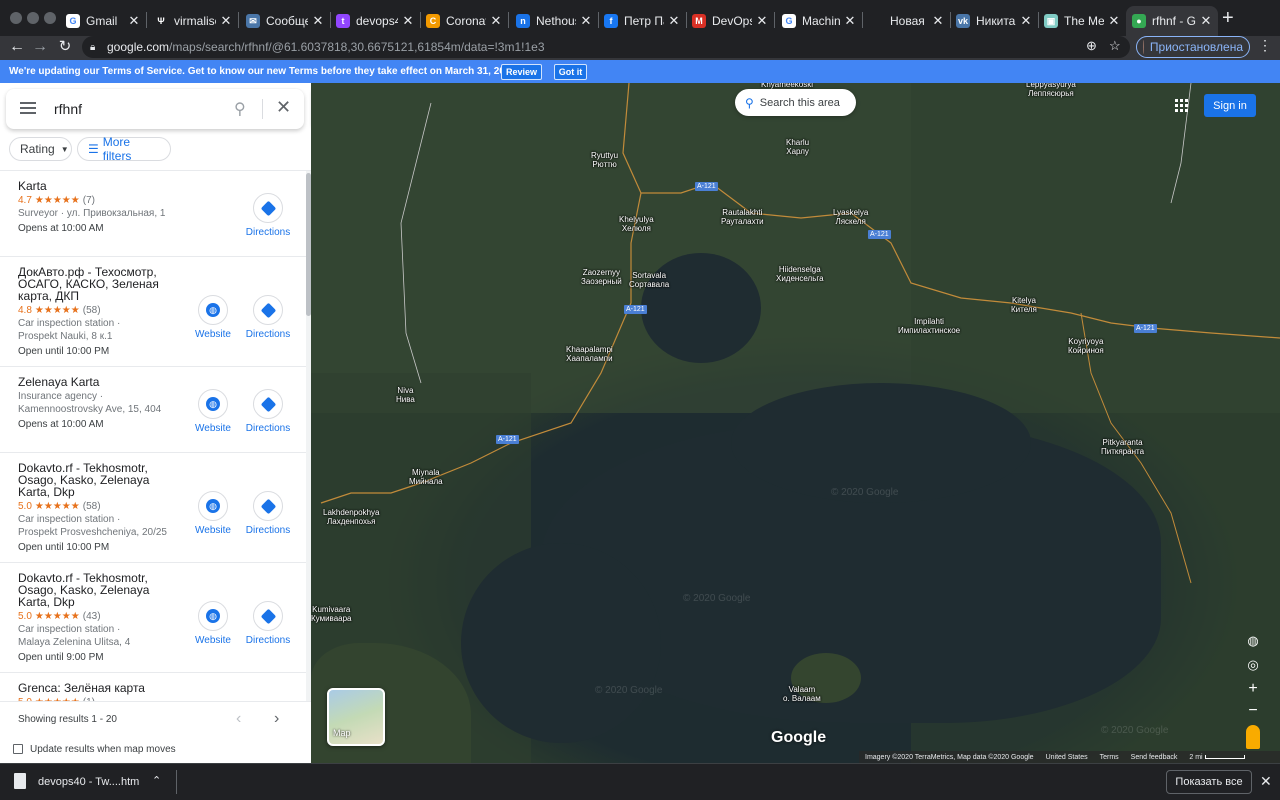 The height and width of the screenshot is (800, 1280). What do you see at coordinates (98, 688) in the screenshot?
I see `result-name: Grenca: Зелёная карта` at bounding box center [98, 688].